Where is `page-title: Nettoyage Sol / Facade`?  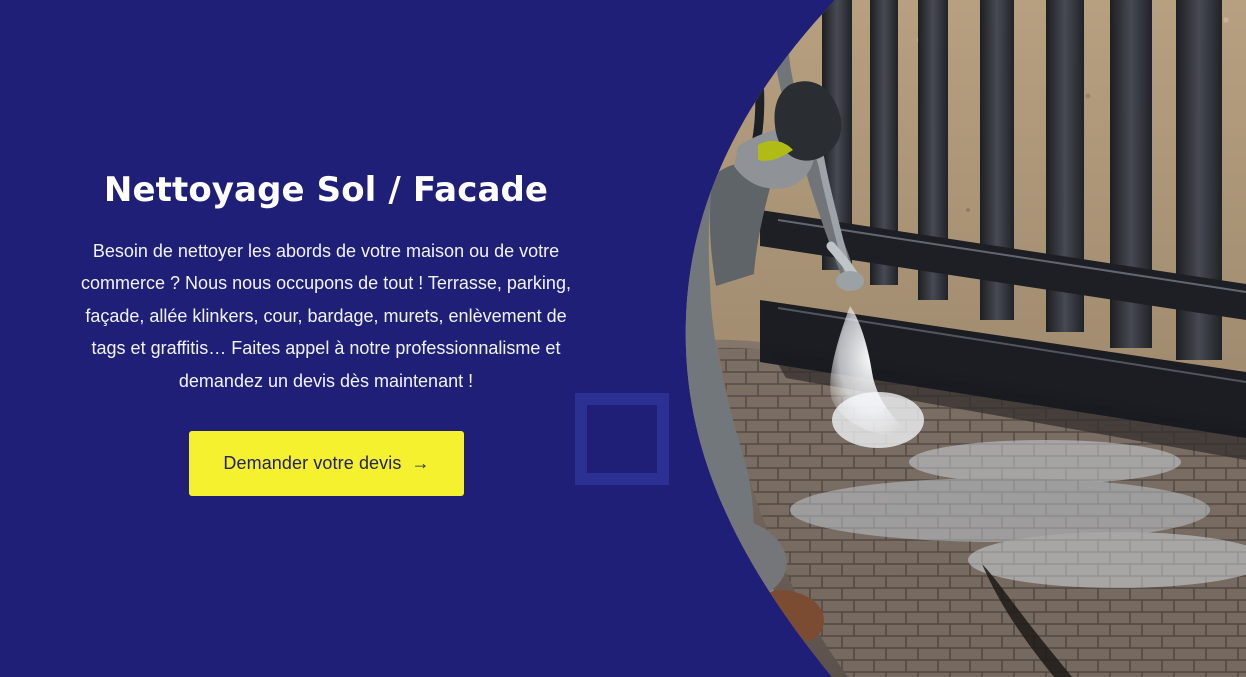
page-title: Nettoyage Sol / Facade is located at coordinates (326, 190).